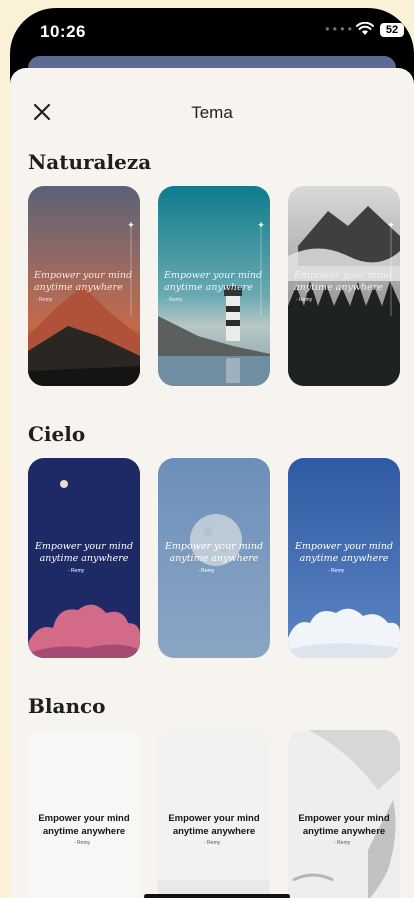 The height and width of the screenshot is (898, 414). What do you see at coordinates (90, 162) in the screenshot?
I see `section-title-naturaleza: Naturaleza` at bounding box center [90, 162].